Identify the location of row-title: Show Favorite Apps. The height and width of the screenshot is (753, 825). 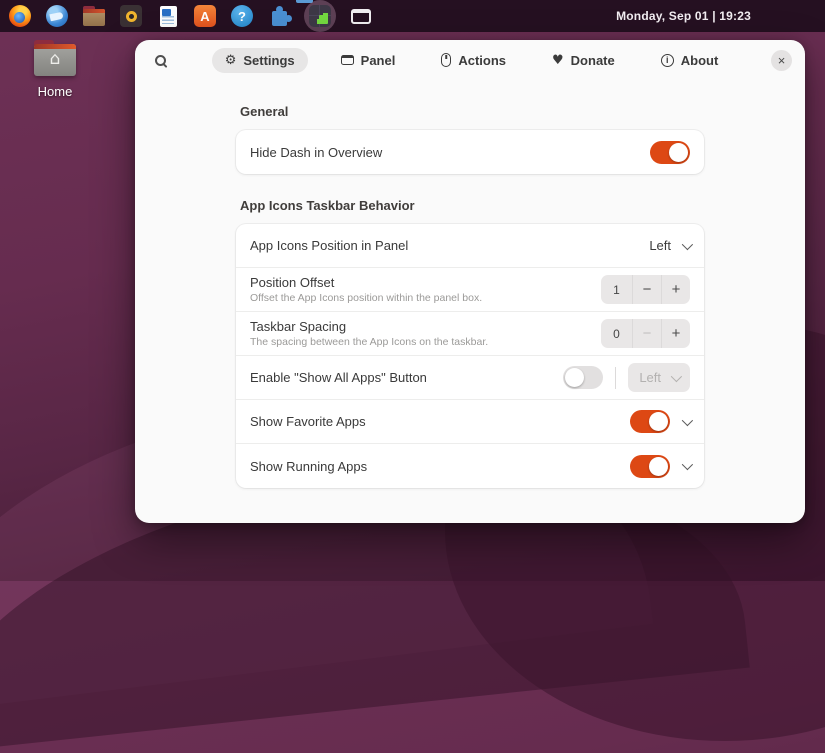
(308, 421).